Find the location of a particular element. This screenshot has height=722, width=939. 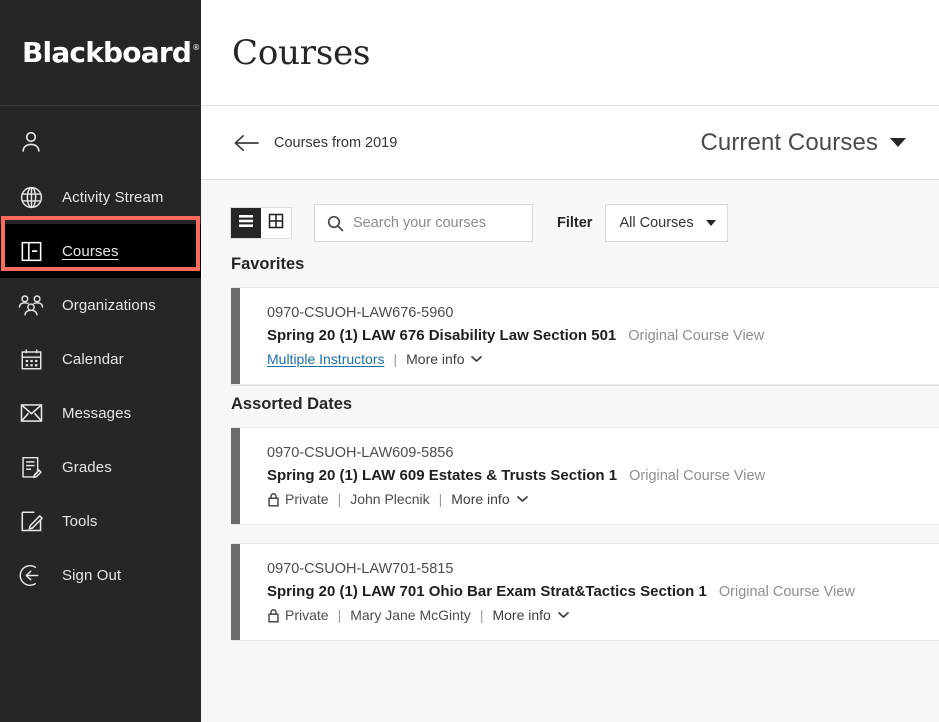

filter-dropdown: All Courses is located at coordinates (666, 223).